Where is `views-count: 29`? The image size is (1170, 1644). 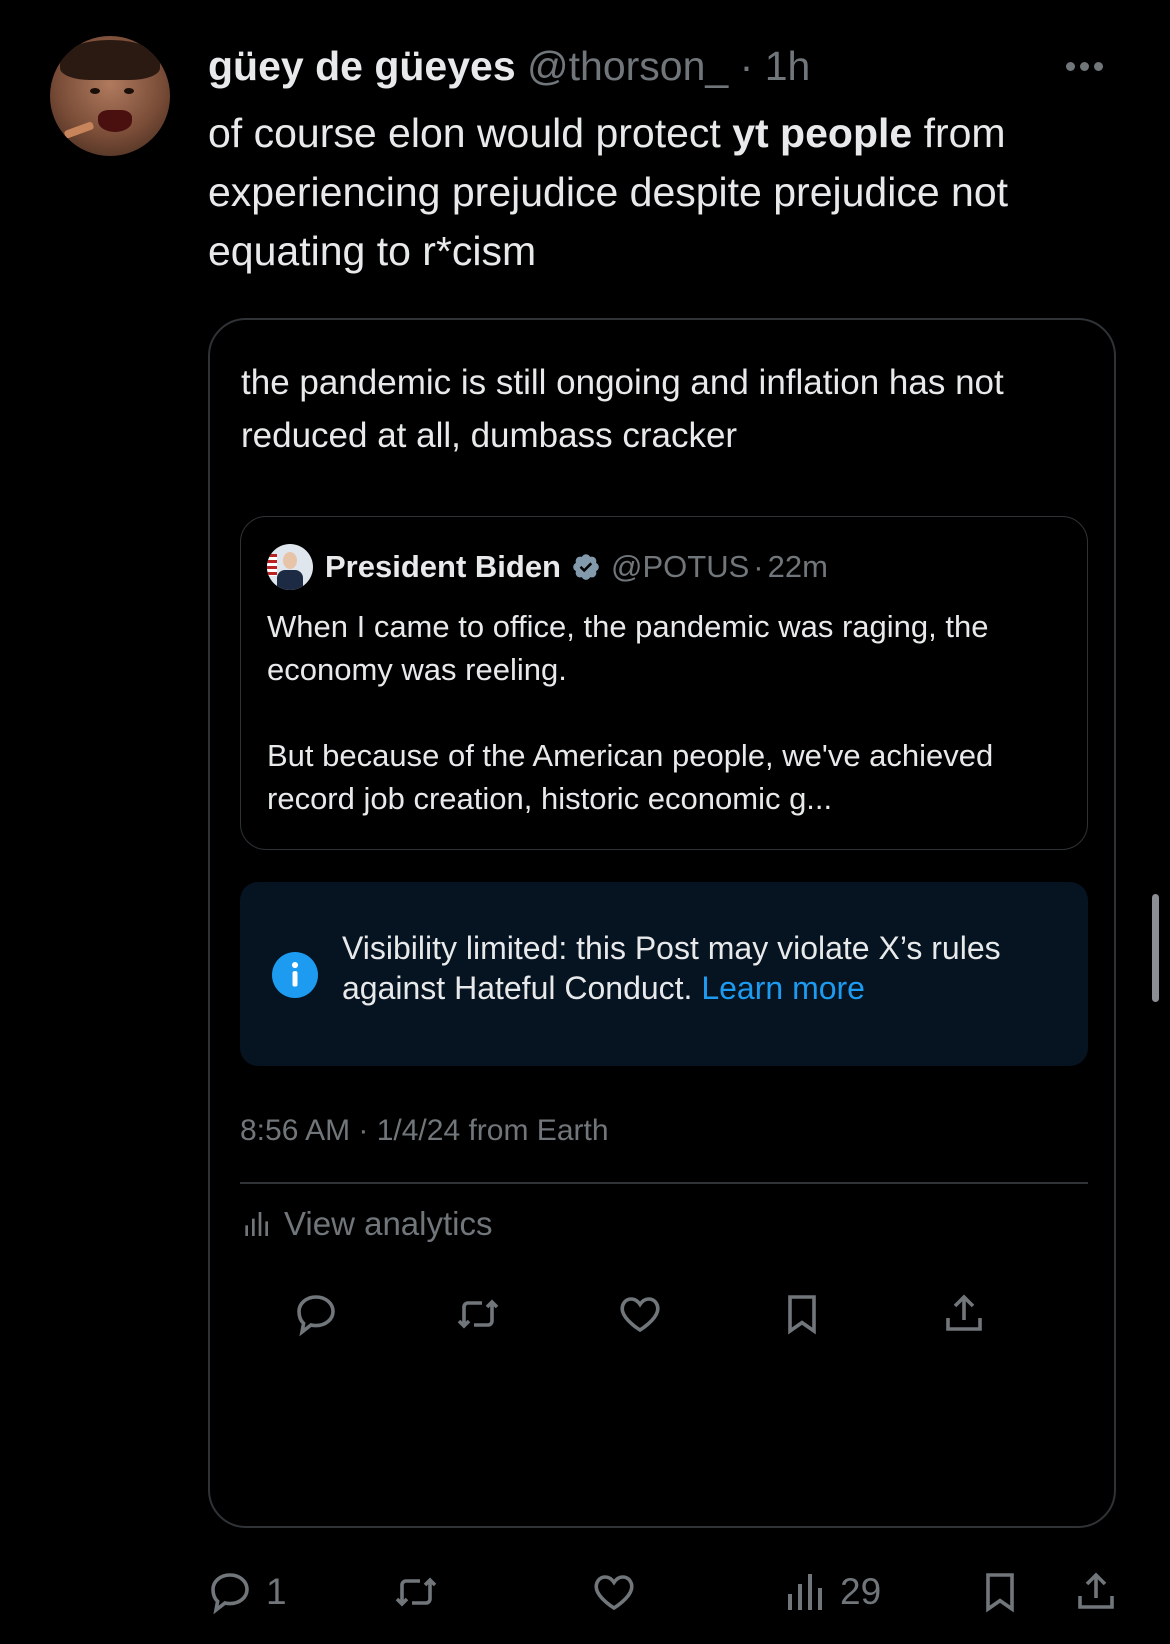
views-count: 29 is located at coordinates (861, 1591).